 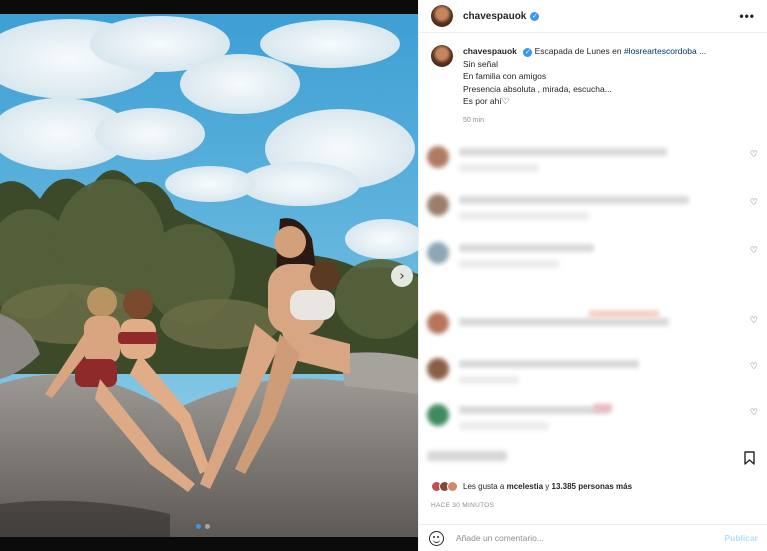 I want to click on likes-count: 13.385, so click(x=564, y=486).